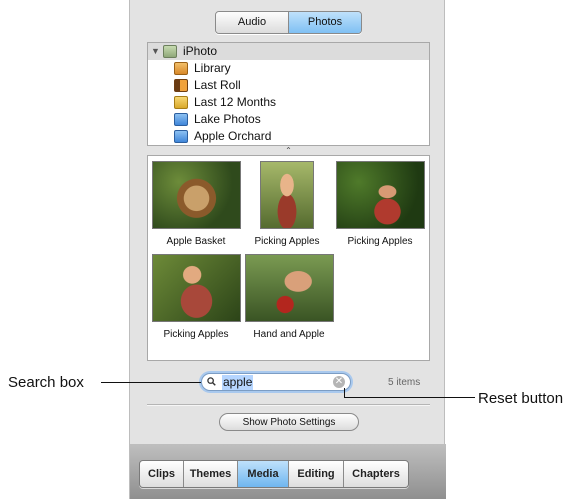 The image size is (583, 499). Describe the element at coordinates (339, 382) in the screenshot. I see `reset-button: ✕` at that location.